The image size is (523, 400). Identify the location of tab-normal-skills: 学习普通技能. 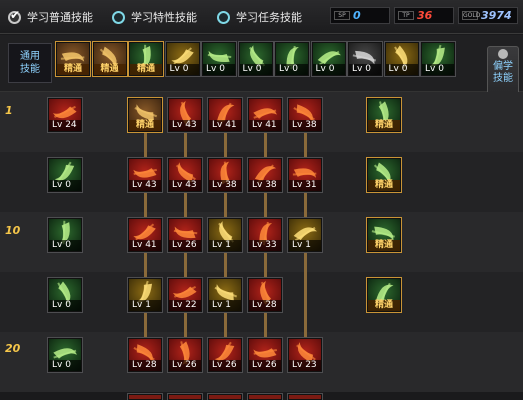
(50, 17).